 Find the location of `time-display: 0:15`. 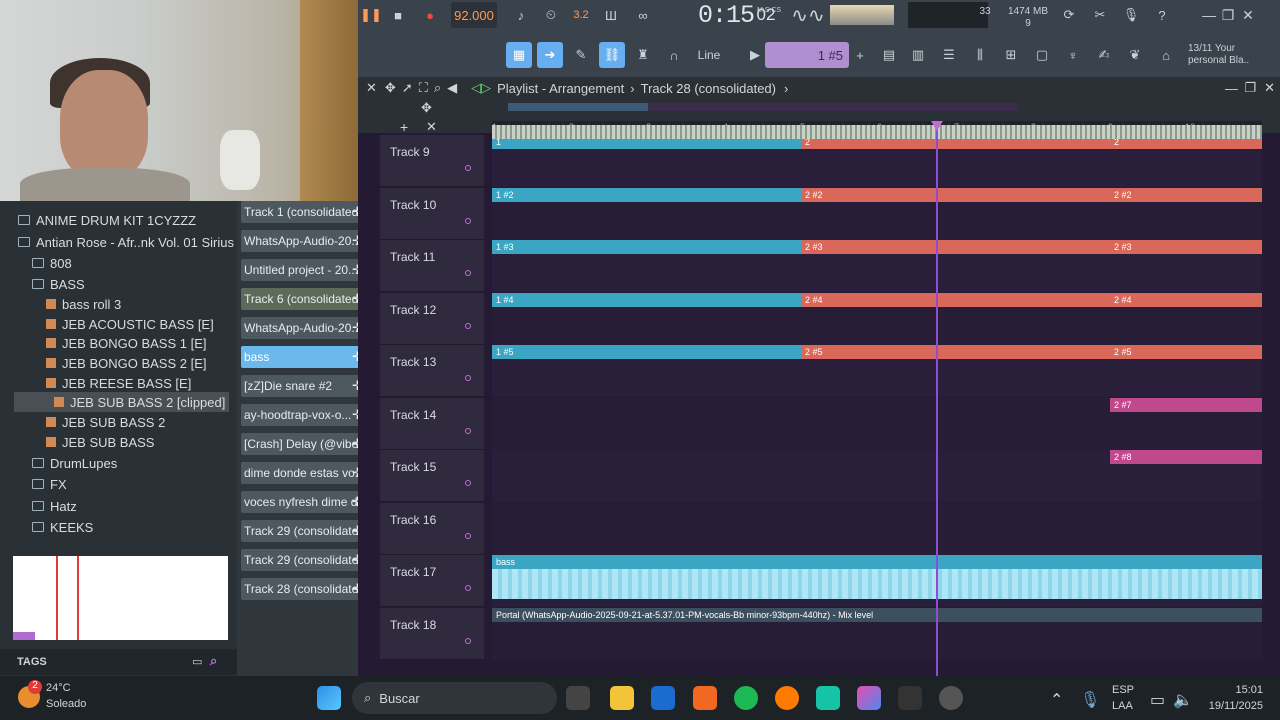

time-display: 0:15 is located at coordinates (726, 15).